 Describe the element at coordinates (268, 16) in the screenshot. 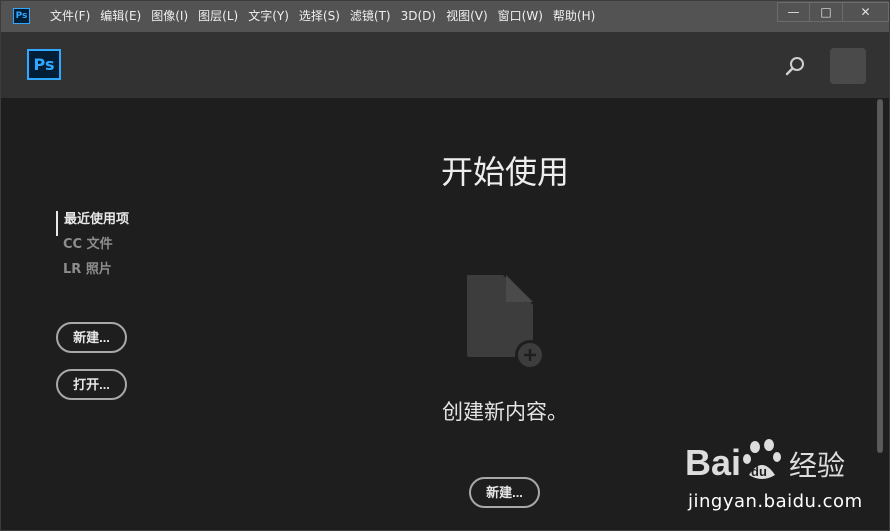

I see `menu-type: 文字(Y)` at that location.